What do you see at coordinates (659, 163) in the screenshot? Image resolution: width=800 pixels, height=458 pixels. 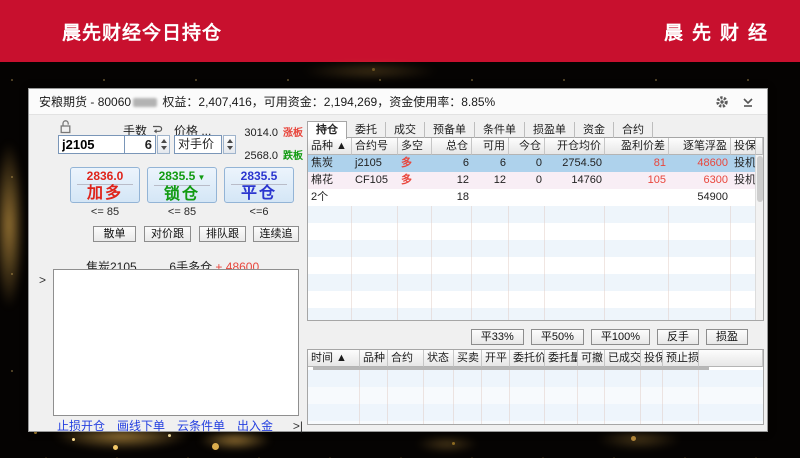 I see `table-cell: 81` at bounding box center [659, 163].